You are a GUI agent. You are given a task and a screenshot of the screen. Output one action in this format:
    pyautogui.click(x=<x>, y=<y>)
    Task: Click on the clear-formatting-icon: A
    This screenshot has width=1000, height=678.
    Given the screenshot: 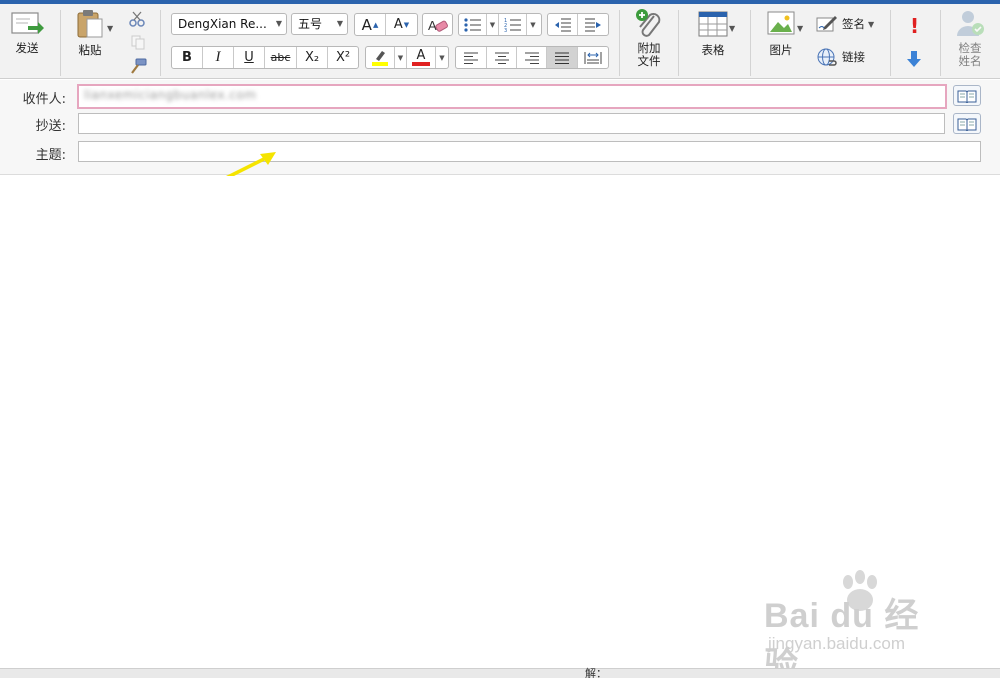 What is the action you would take?
    pyautogui.click(x=438, y=25)
    